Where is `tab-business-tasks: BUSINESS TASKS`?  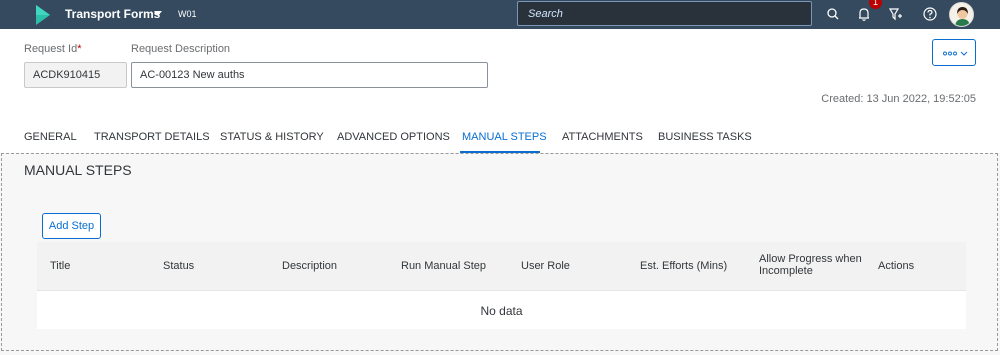
tab-business-tasks: BUSINESS TASKS is located at coordinates (705, 137).